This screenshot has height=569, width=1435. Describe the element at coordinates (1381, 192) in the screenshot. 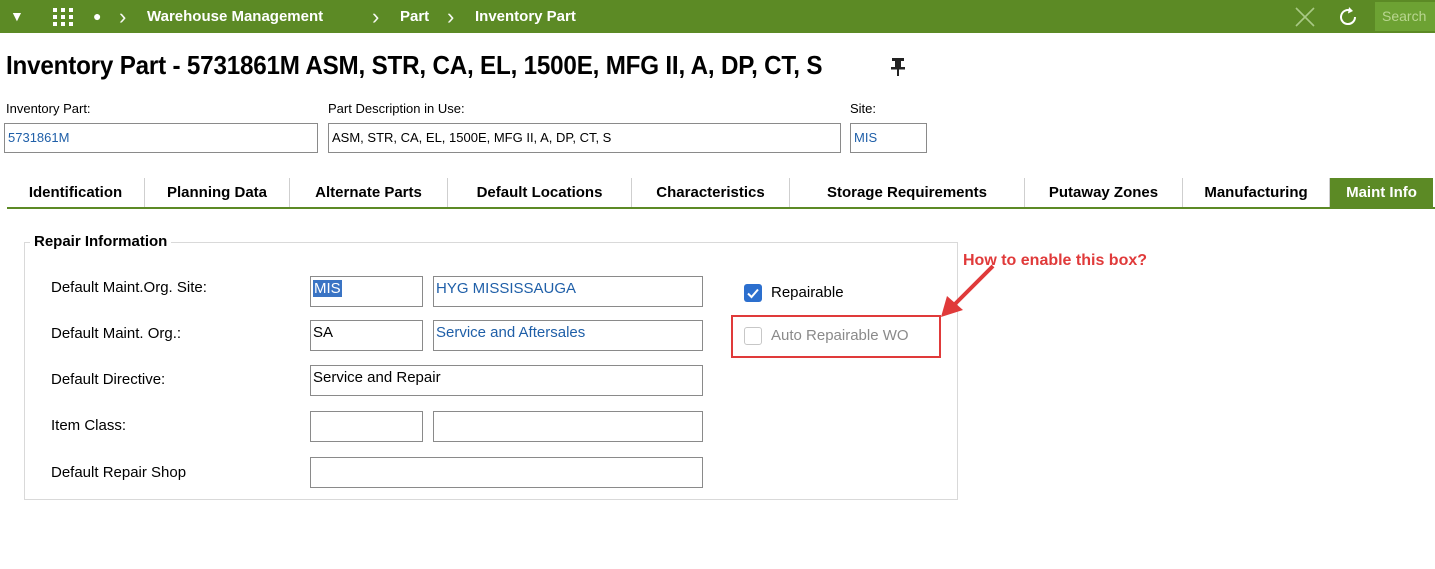

I see `tab-maint-info: Maint Info` at that location.